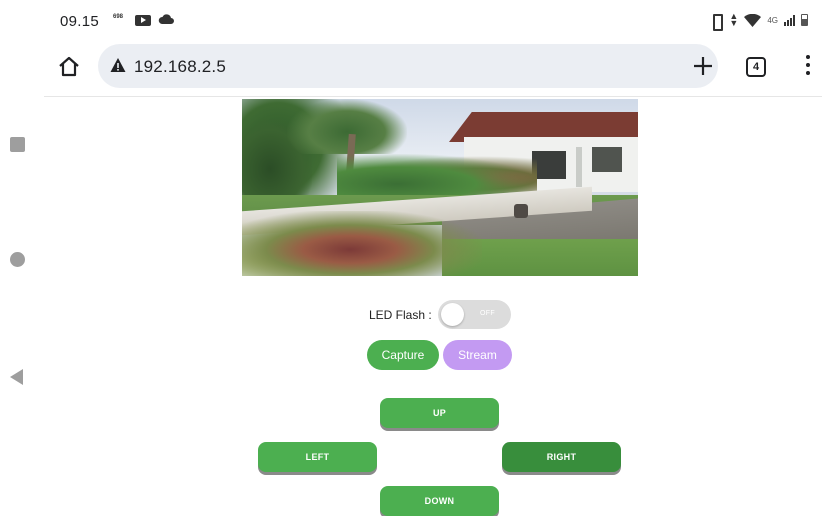  Describe the element at coordinates (143, 20) in the screenshot. I see `youtube-icon` at that location.